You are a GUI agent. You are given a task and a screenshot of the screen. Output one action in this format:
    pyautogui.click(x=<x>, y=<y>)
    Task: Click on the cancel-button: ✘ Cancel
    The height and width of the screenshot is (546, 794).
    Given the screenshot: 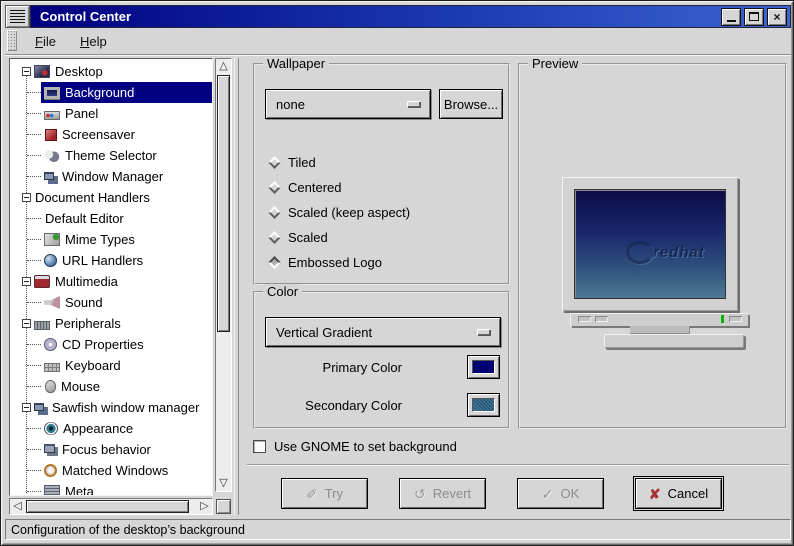 What is the action you would take?
    pyautogui.click(x=678, y=493)
    